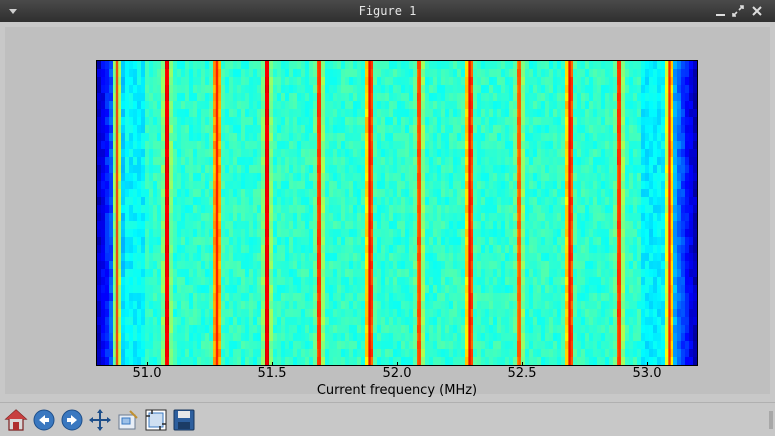 Image resolution: width=775 pixels, height=436 pixels. I want to click on back-arrow-icon, so click(44, 420).